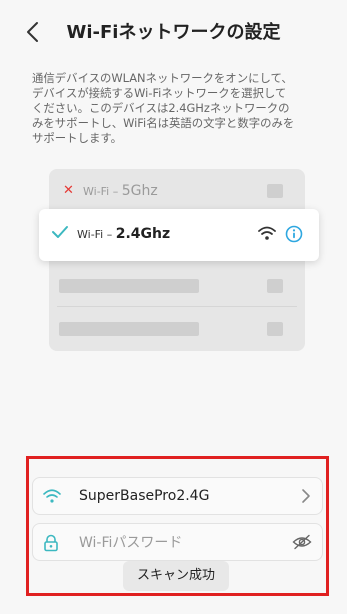 The image size is (347, 614). I want to click on wifi-name-value: SuperBasePro2.4G, so click(144, 496).